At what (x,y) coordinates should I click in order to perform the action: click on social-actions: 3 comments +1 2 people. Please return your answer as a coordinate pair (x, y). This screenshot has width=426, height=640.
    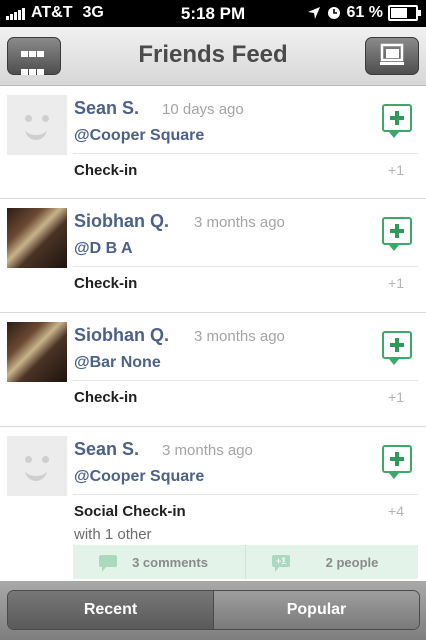
    Looking at the image, I should click on (245, 562).